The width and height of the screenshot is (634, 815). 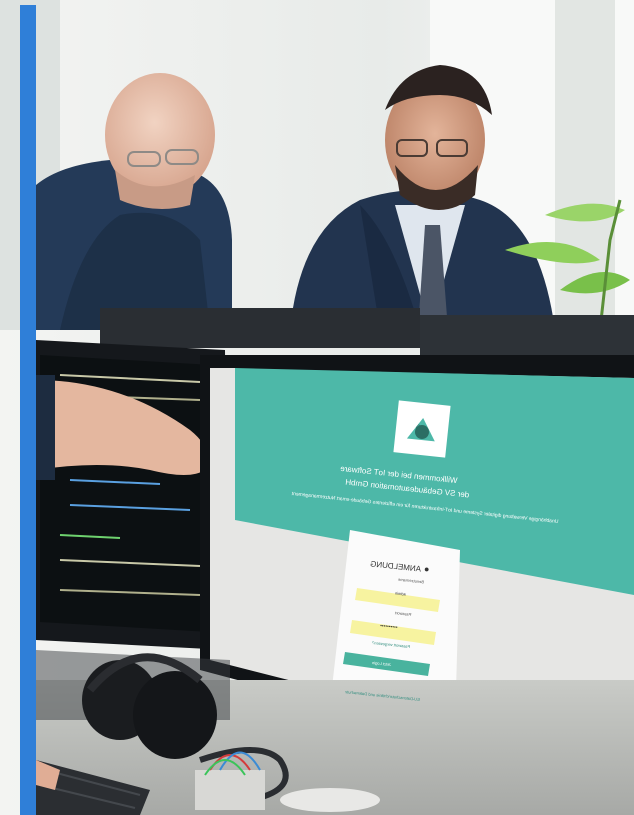 What do you see at coordinates (400, 593) in the screenshot?
I see `username-input: admin` at bounding box center [400, 593].